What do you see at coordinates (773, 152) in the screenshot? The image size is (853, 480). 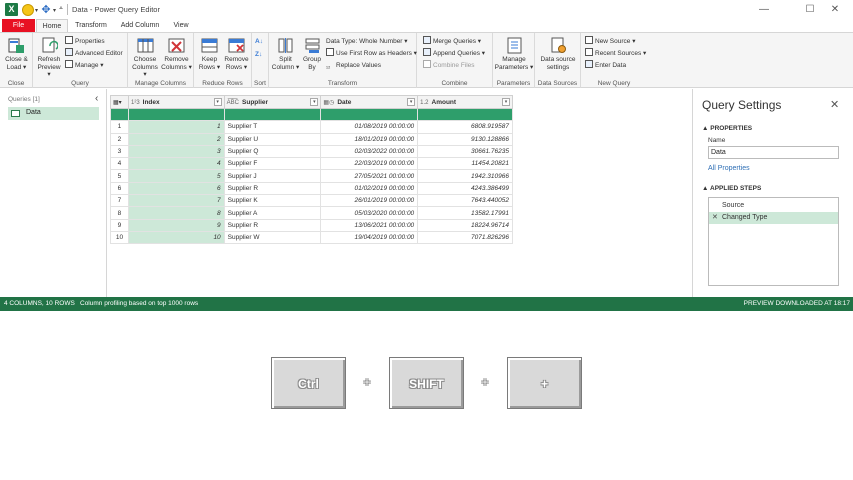 I see `query-name-input: Data` at bounding box center [773, 152].